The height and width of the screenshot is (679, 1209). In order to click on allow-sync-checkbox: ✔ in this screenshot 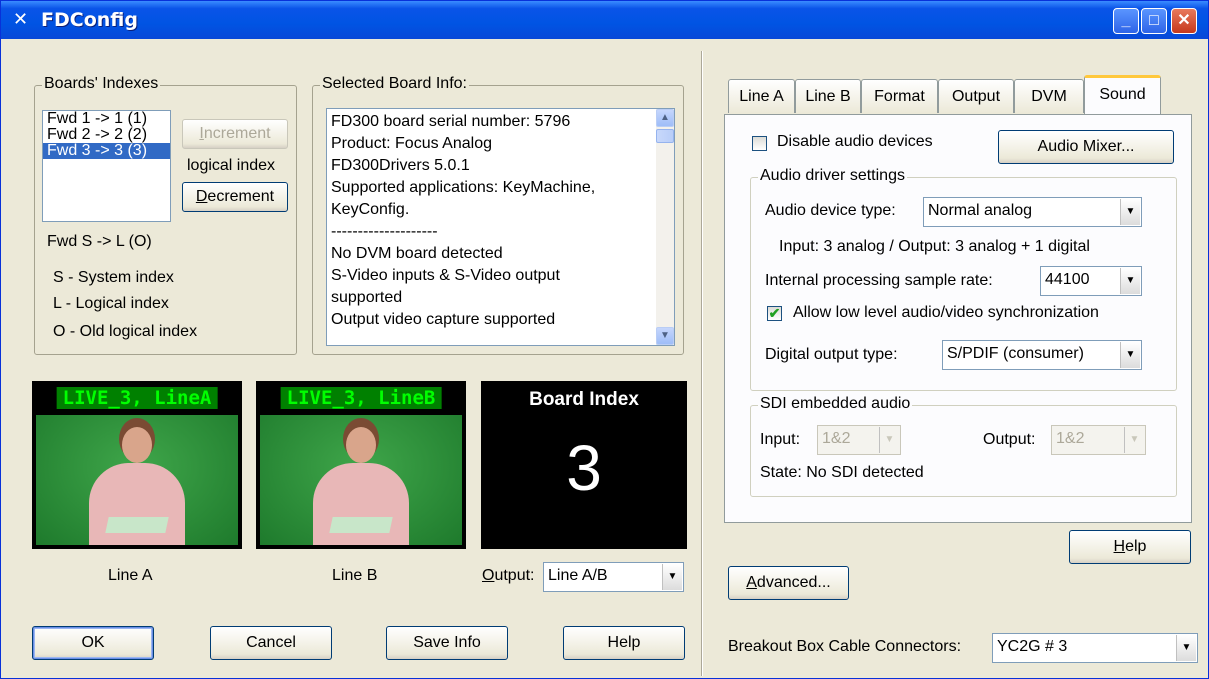, I will do `click(774, 313)`.